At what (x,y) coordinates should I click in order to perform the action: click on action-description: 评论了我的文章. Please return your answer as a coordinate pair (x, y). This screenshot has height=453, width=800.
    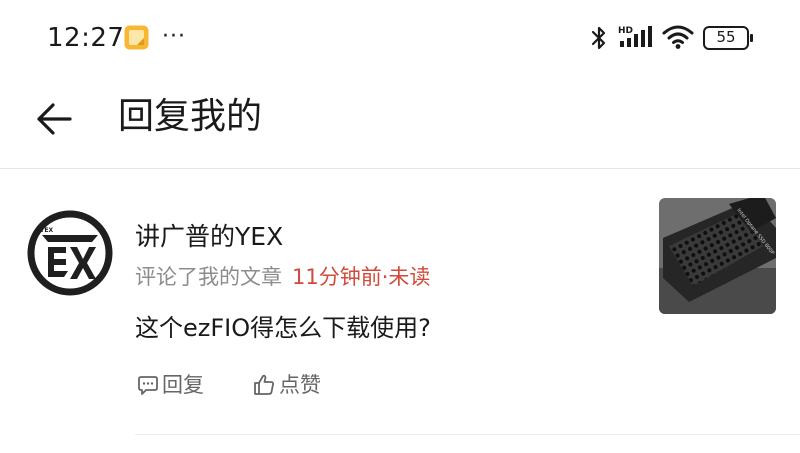
    Looking at the image, I should click on (208, 277).